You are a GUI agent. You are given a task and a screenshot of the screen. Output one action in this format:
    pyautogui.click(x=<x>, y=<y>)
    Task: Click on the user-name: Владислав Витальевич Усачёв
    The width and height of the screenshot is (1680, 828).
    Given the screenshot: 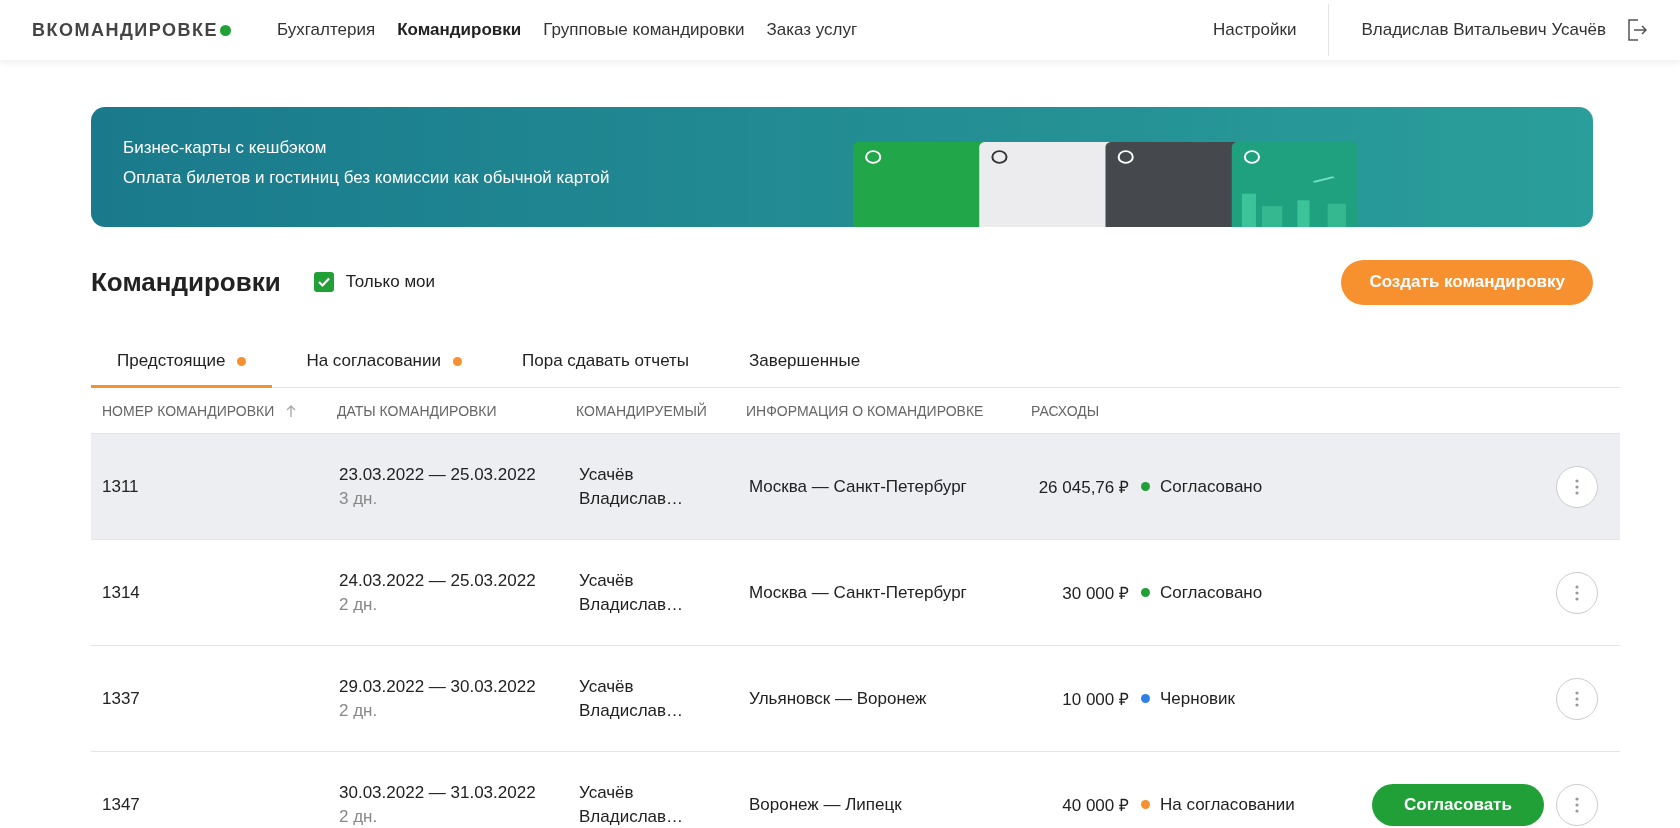 What is the action you would take?
    pyautogui.click(x=1483, y=30)
    